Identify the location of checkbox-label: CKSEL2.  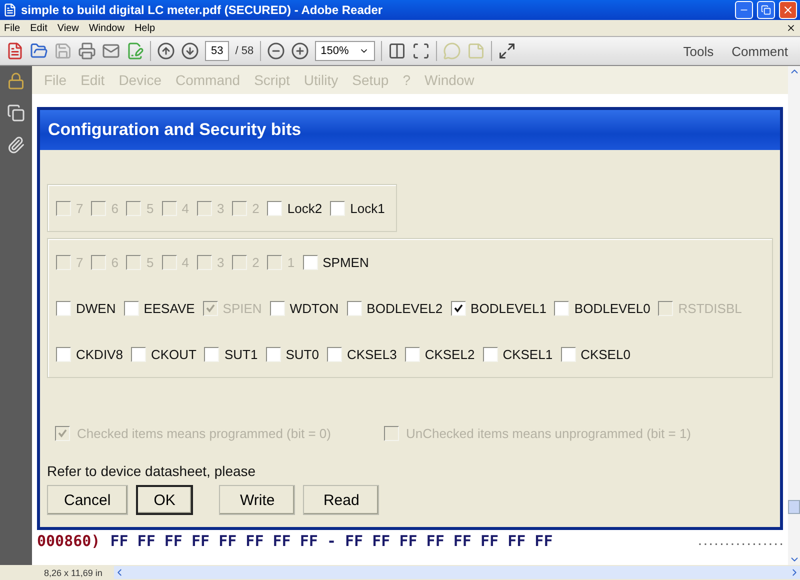
(449, 354).